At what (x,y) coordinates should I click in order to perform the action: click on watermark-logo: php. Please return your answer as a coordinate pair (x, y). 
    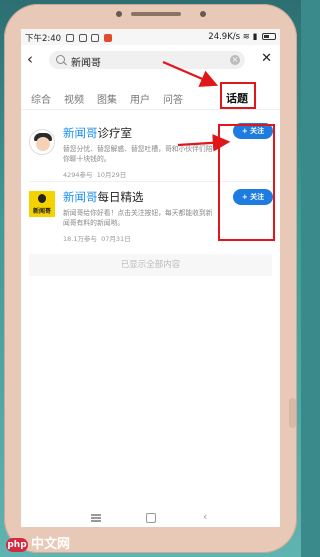
    Looking at the image, I should click on (17, 545).